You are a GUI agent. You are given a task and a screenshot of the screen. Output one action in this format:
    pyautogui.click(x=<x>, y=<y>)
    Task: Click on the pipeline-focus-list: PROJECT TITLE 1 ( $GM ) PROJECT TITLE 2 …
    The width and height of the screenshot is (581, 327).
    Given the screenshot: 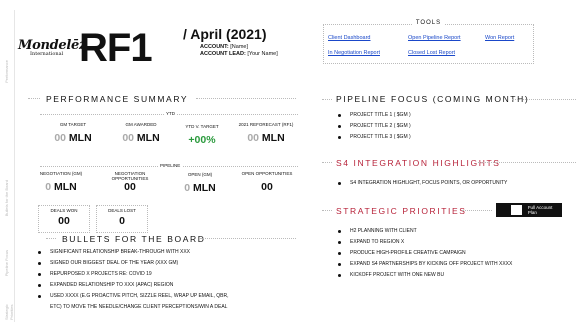 What is the action you would take?
    pyautogui.click(x=373, y=126)
    